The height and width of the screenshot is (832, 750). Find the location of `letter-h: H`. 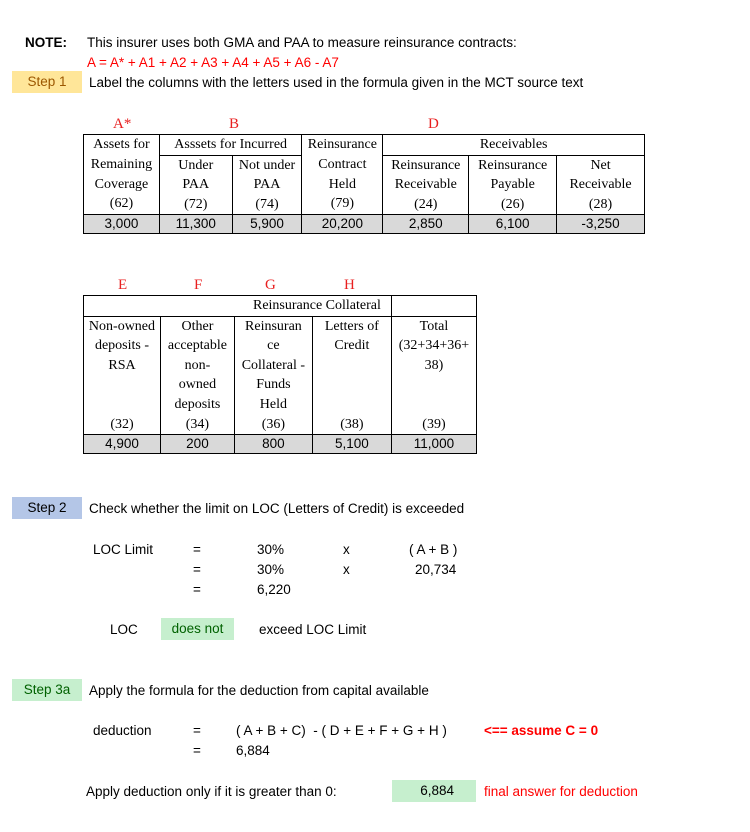

letter-h: H is located at coordinates (349, 285).